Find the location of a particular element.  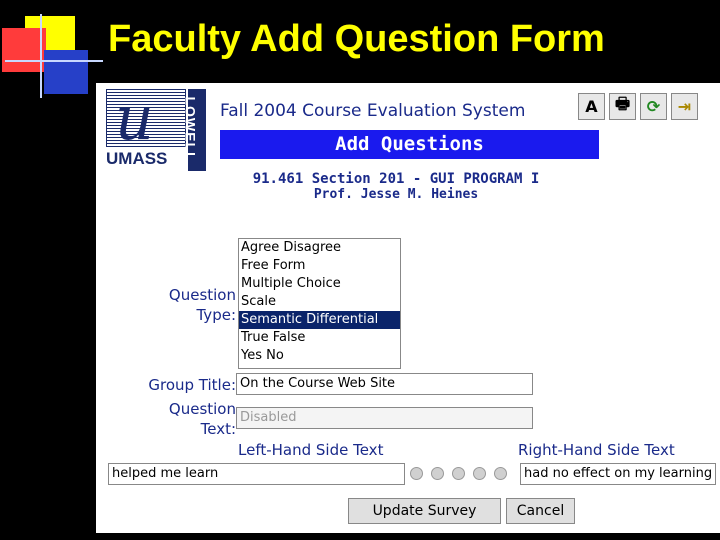

font-size-button: A is located at coordinates (591, 106).